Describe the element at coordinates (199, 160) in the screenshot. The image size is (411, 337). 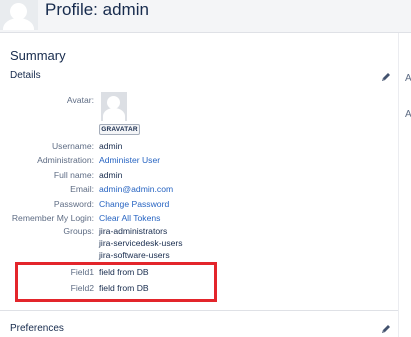
I see `administration-row: Administration: Administer User` at that location.